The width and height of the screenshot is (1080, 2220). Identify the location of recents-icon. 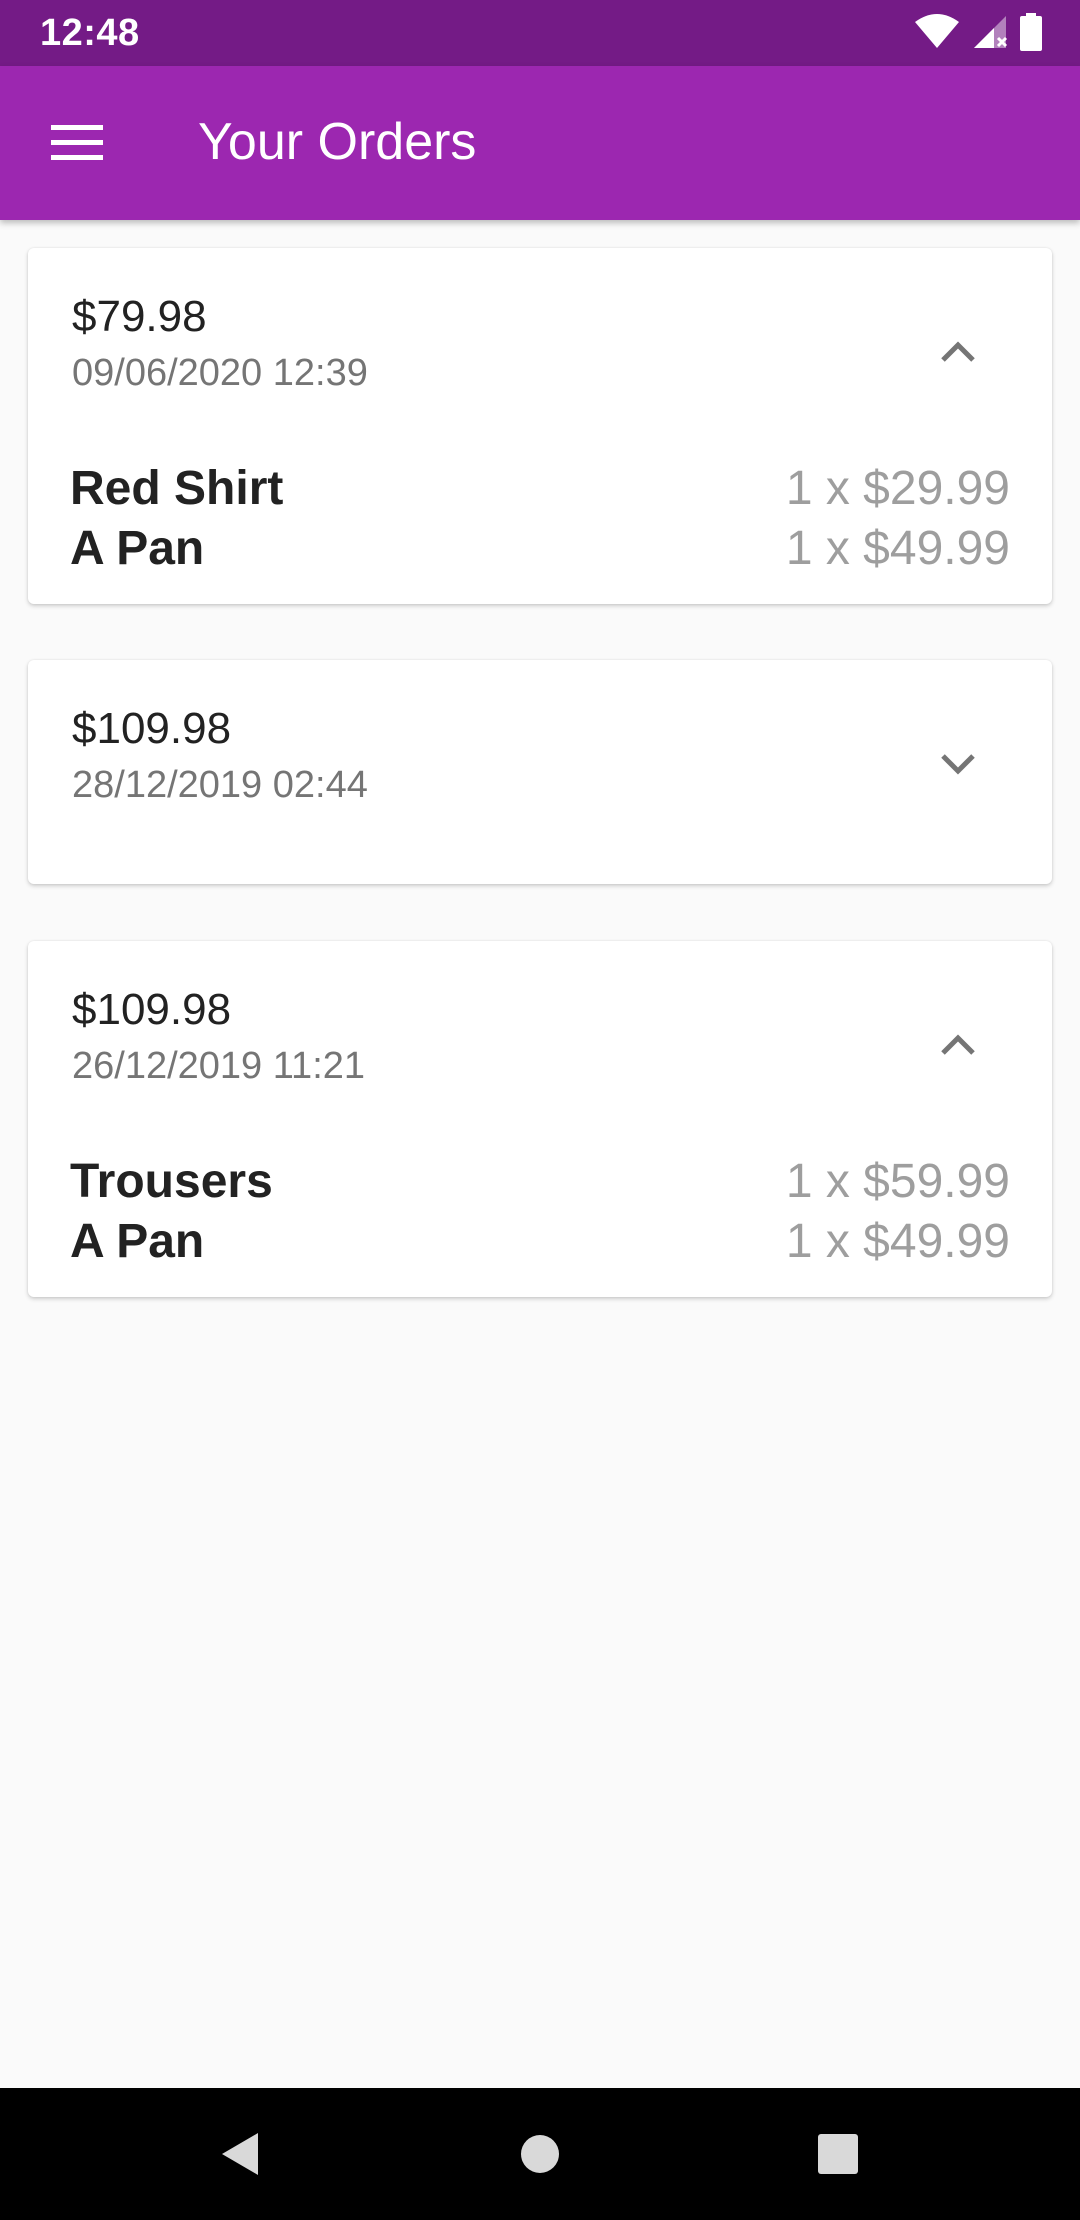
(838, 2154).